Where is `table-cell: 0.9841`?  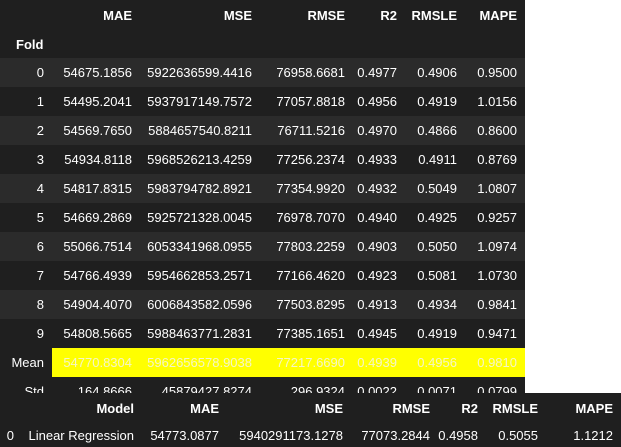 table-cell: 0.9841 is located at coordinates (497, 304).